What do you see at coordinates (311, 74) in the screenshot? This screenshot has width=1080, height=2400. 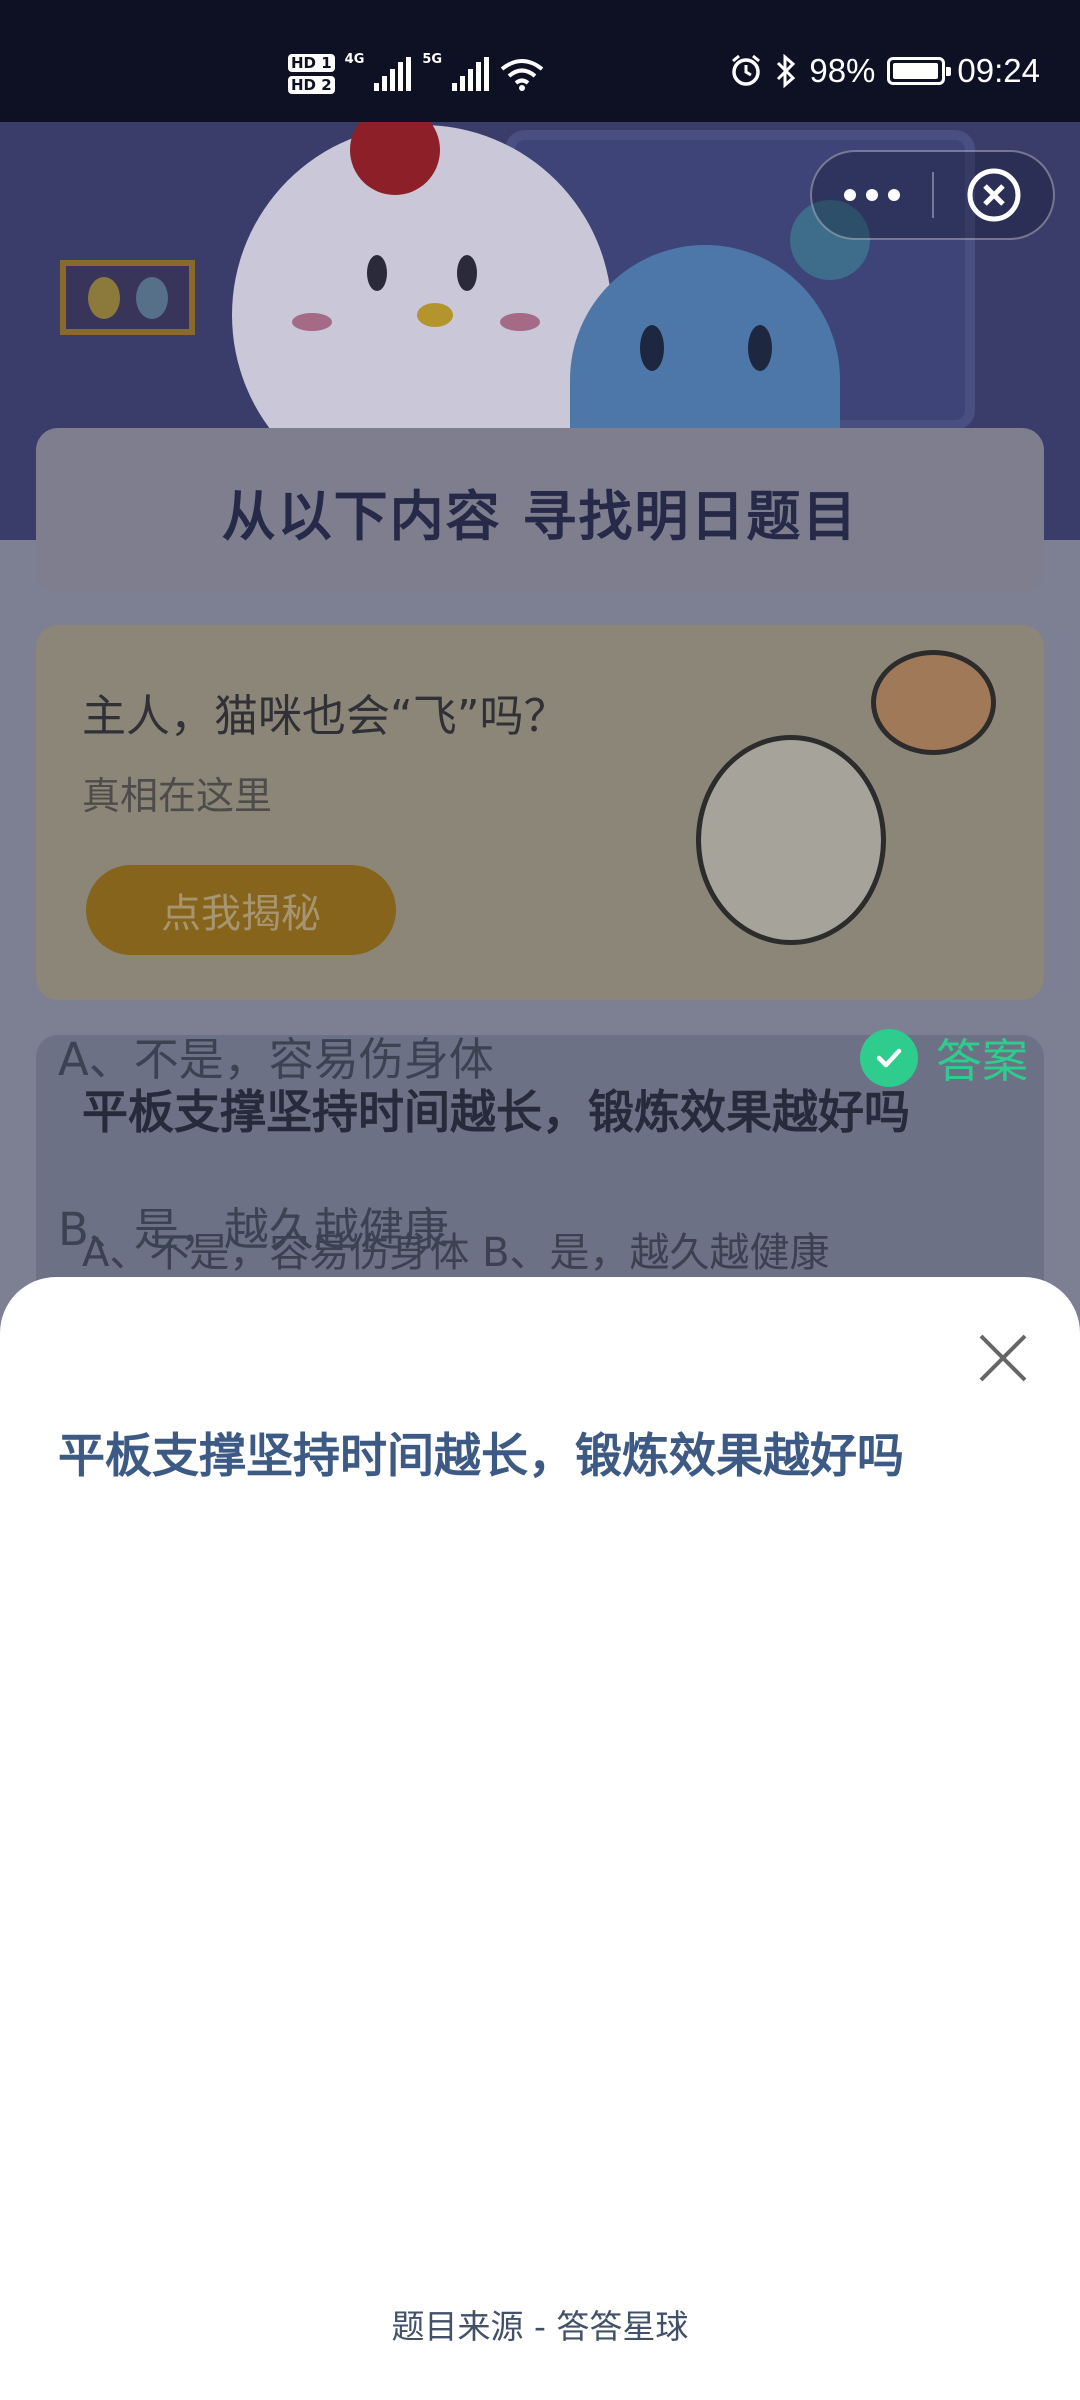 I see `hd-indicator: HD 1 HD 2` at bounding box center [311, 74].